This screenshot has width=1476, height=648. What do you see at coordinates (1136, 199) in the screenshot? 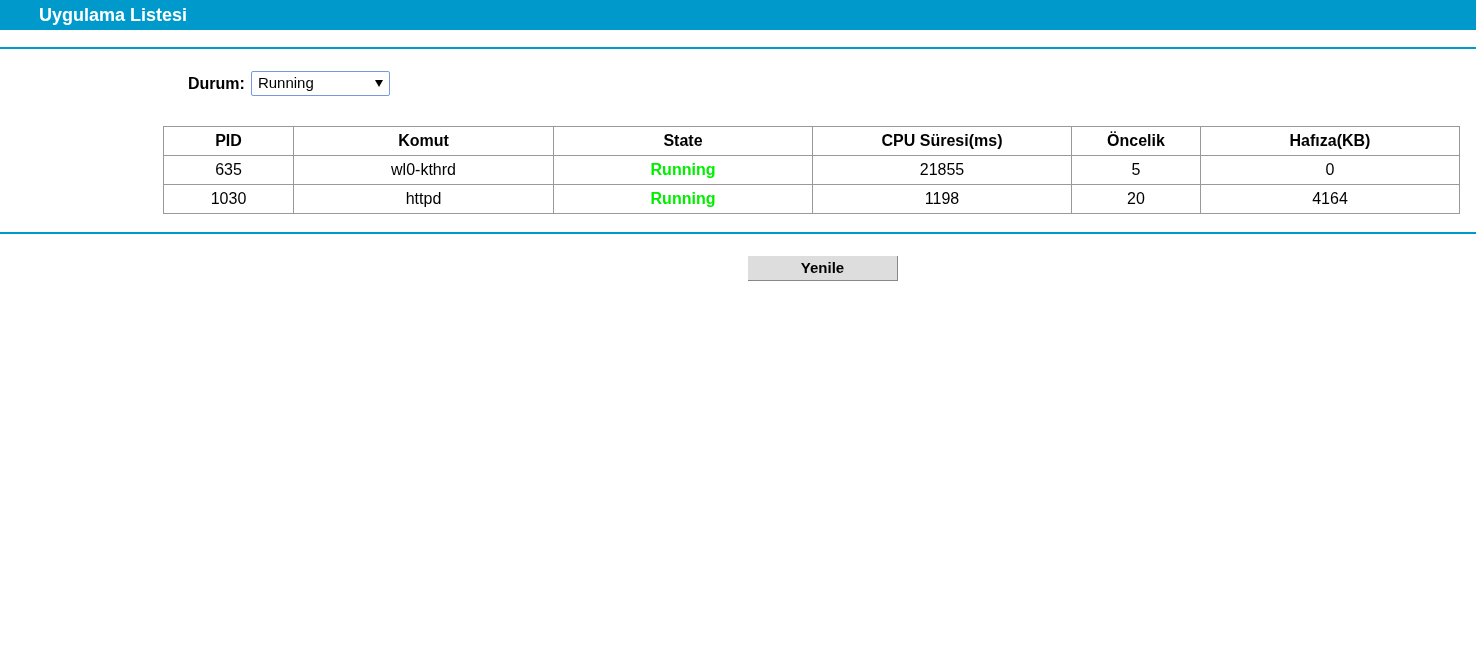
I see `table-cell: 20` at bounding box center [1136, 199].